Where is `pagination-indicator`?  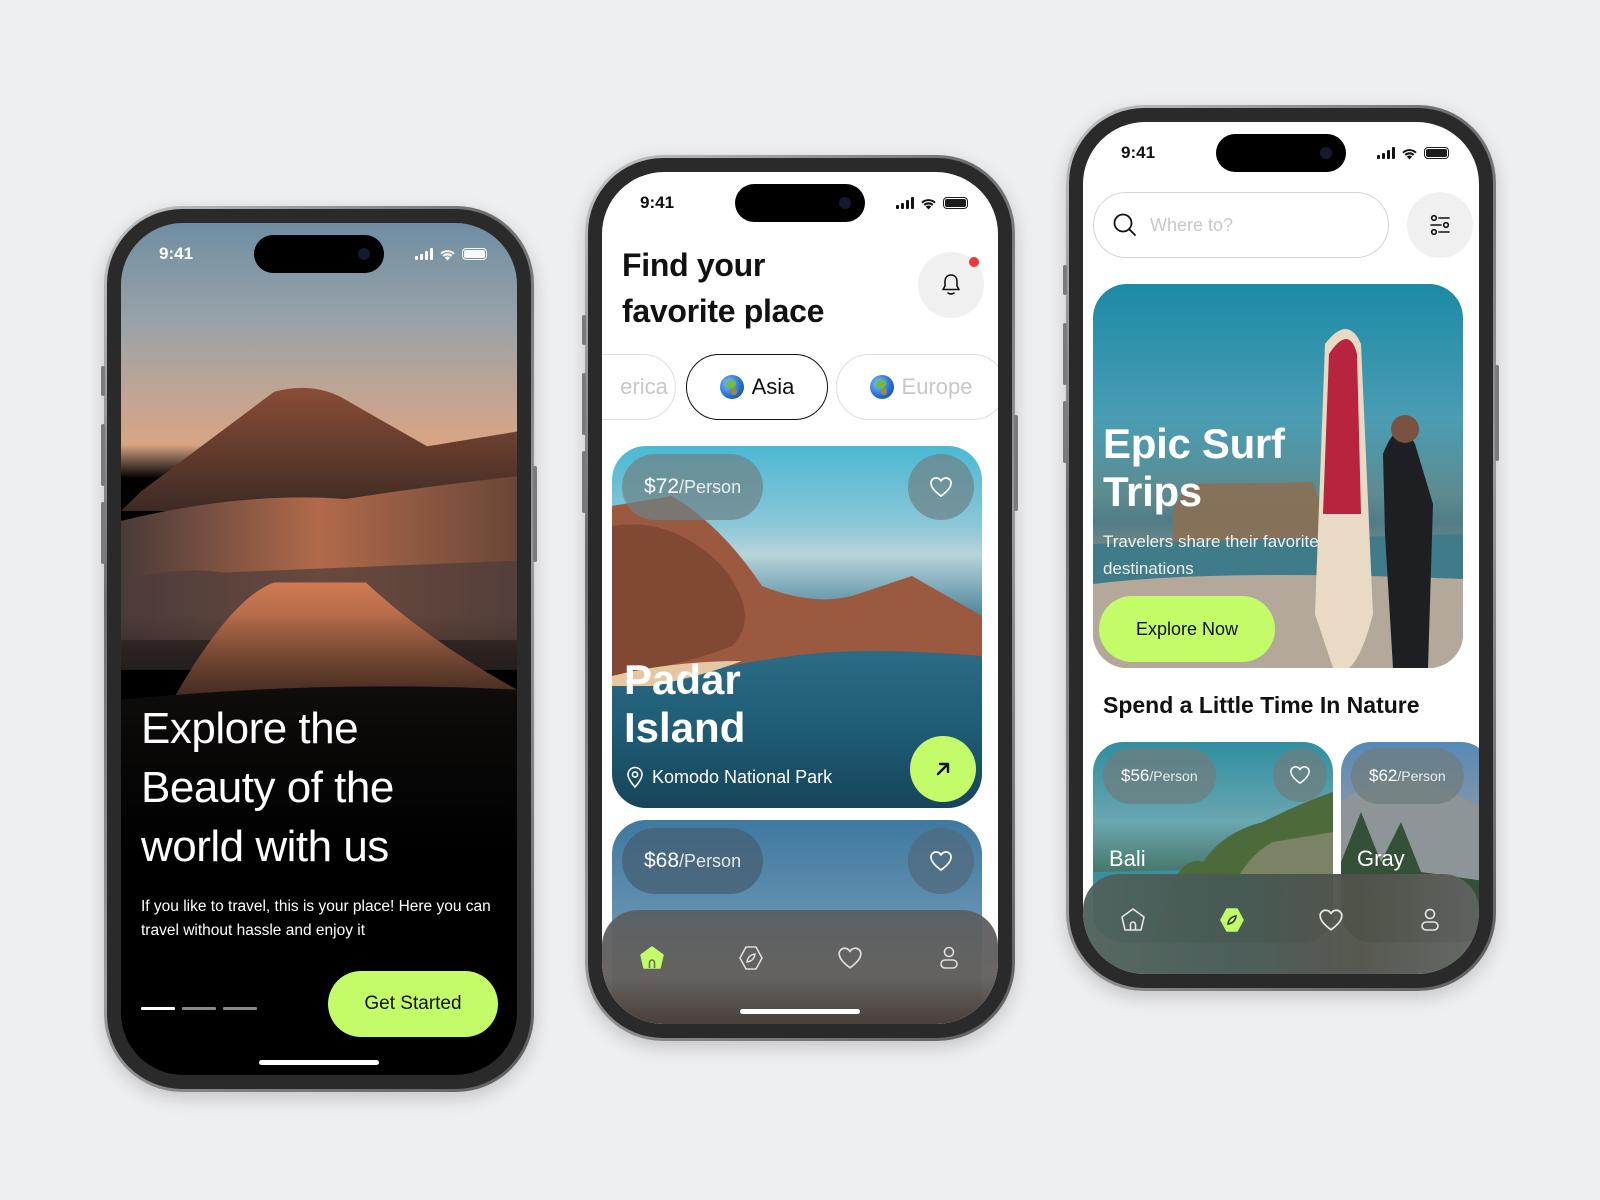
pagination-indicator is located at coordinates (199, 1008).